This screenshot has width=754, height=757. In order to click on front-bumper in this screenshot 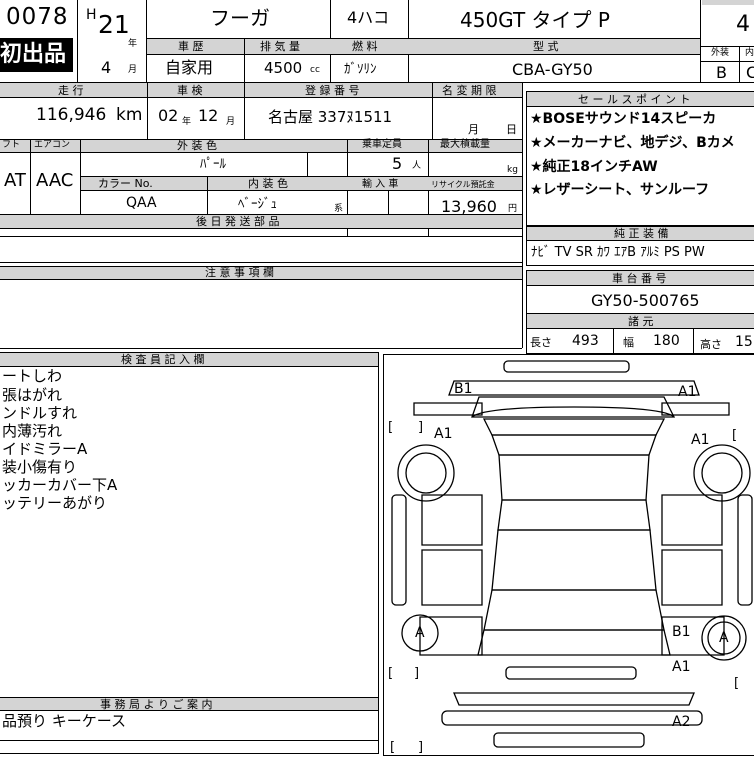, I will do `click(574, 699)`.